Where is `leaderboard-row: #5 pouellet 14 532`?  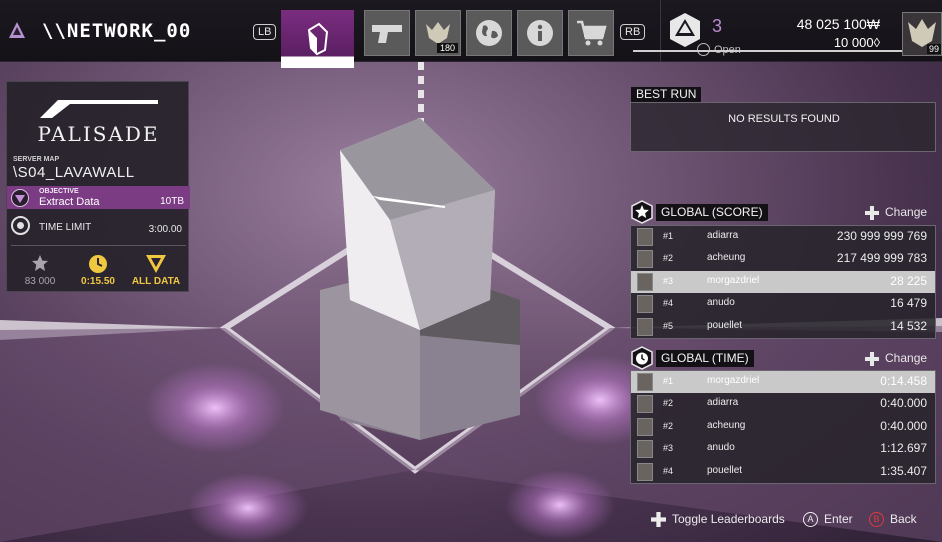
leaderboard-row: #5 pouellet 14 532 is located at coordinates (783, 327).